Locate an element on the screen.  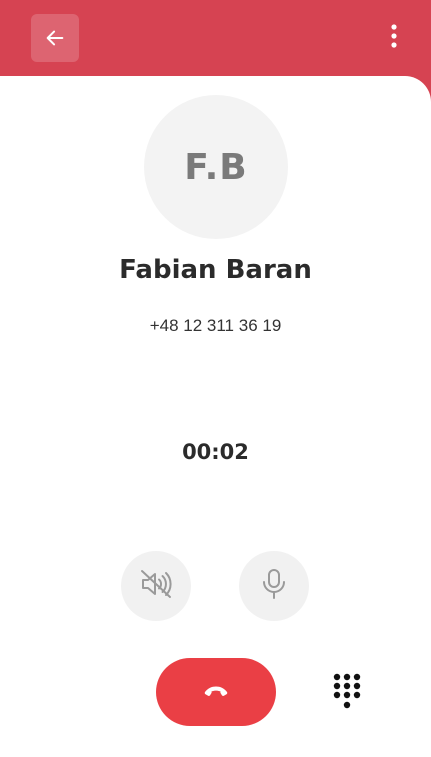
more-options-button is located at coordinates (394, 38).